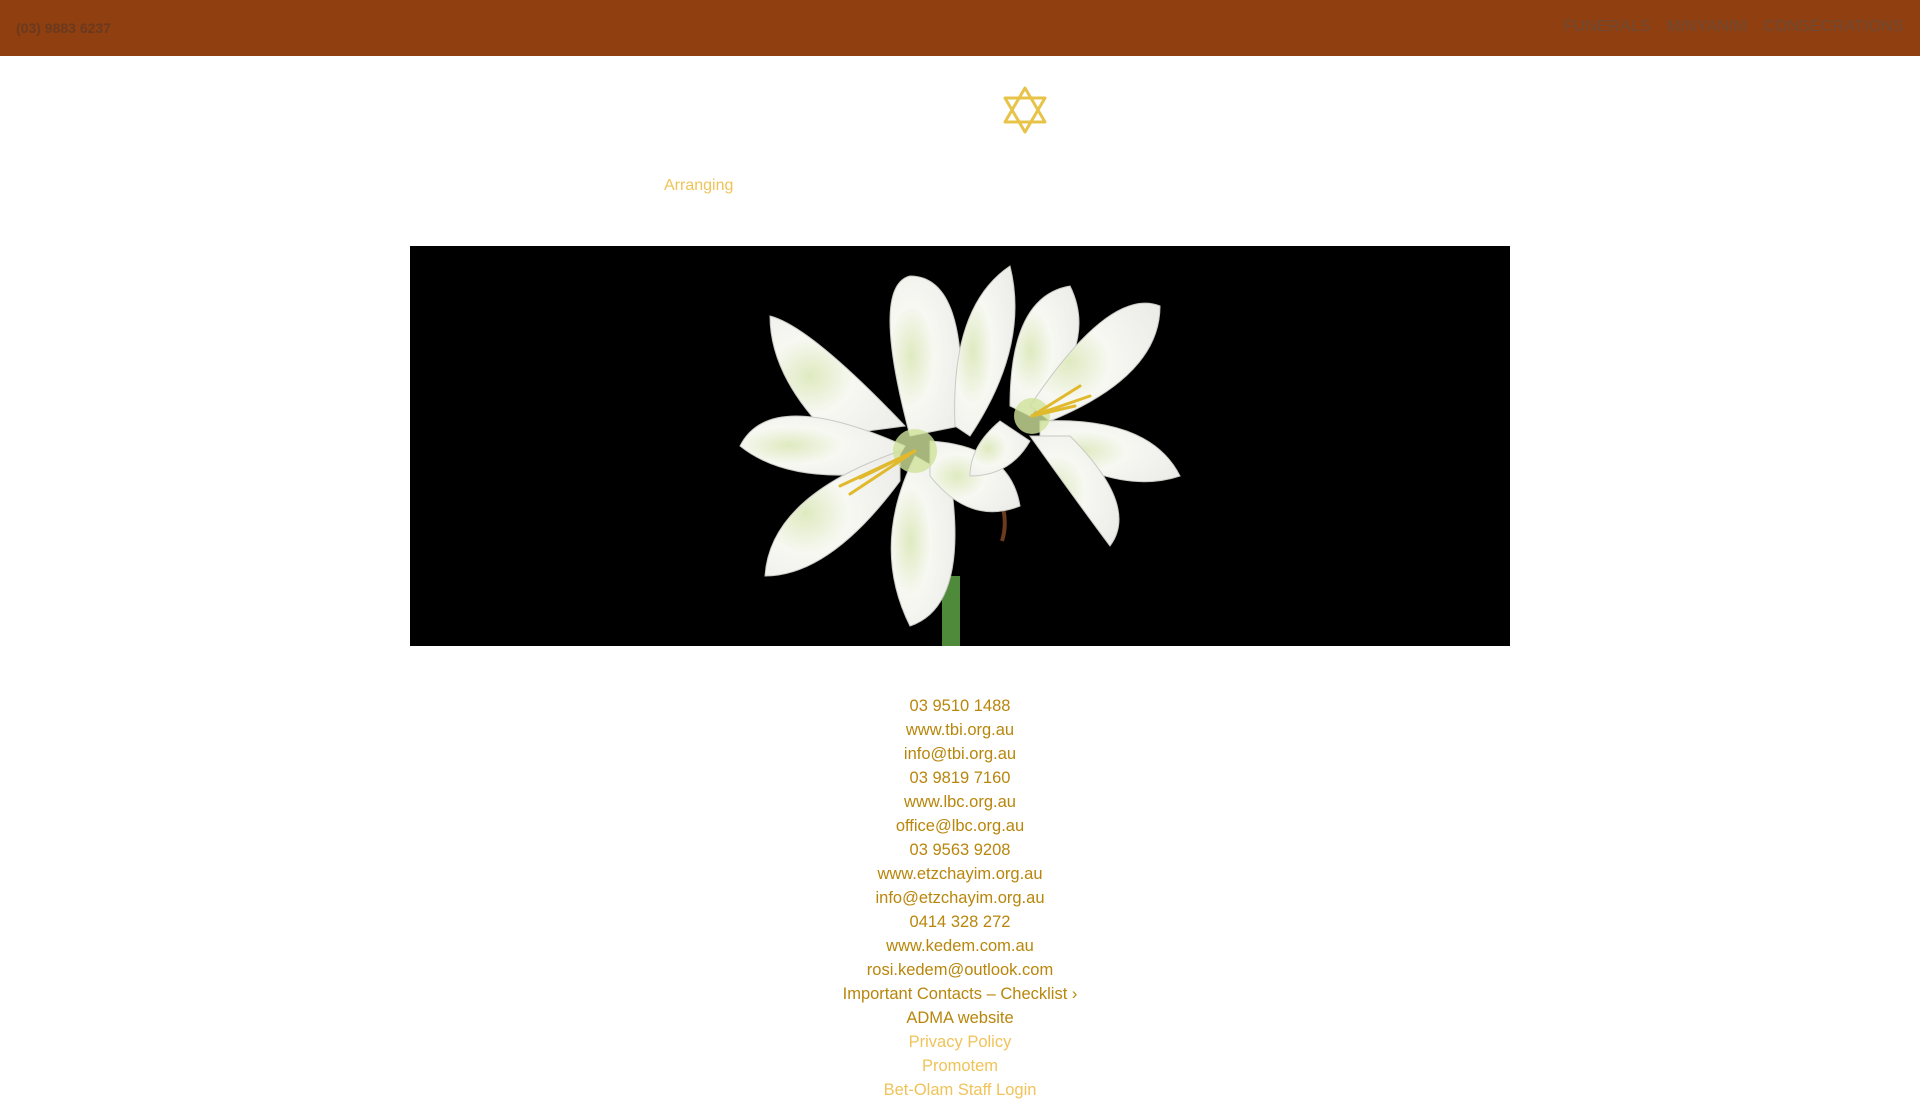  I want to click on nav-minyanim: MINYANIM, so click(1707, 27).